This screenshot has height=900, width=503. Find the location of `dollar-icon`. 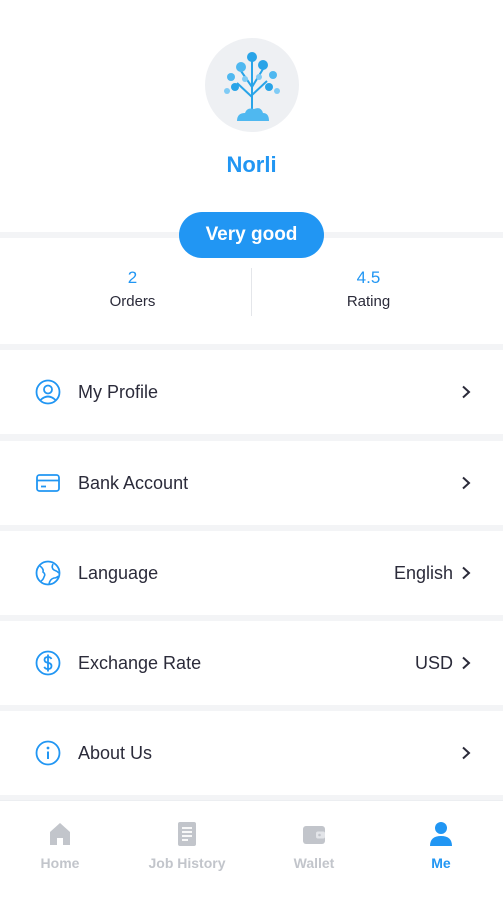

dollar-icon is located at coordinates (48, 663).